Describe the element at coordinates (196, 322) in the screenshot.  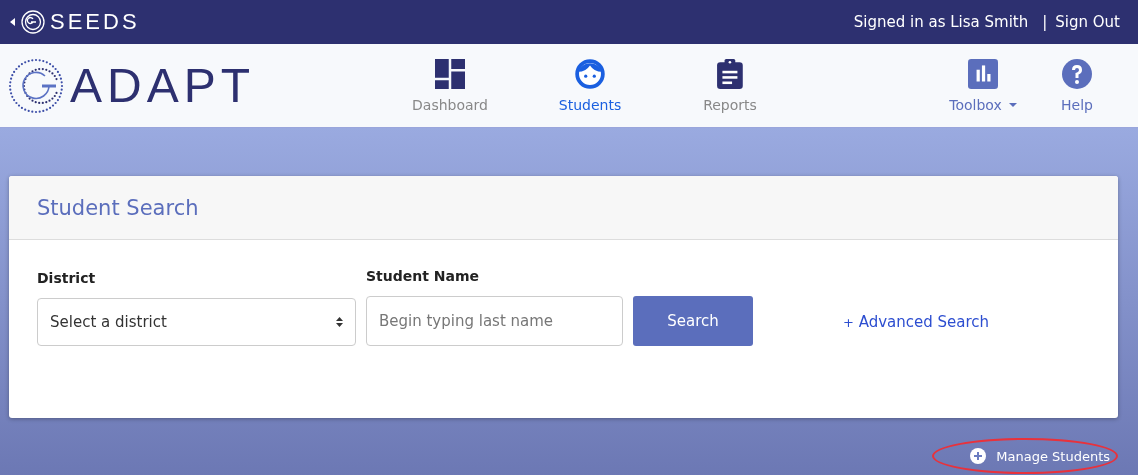
I see `district-select: Select a district` at that location.